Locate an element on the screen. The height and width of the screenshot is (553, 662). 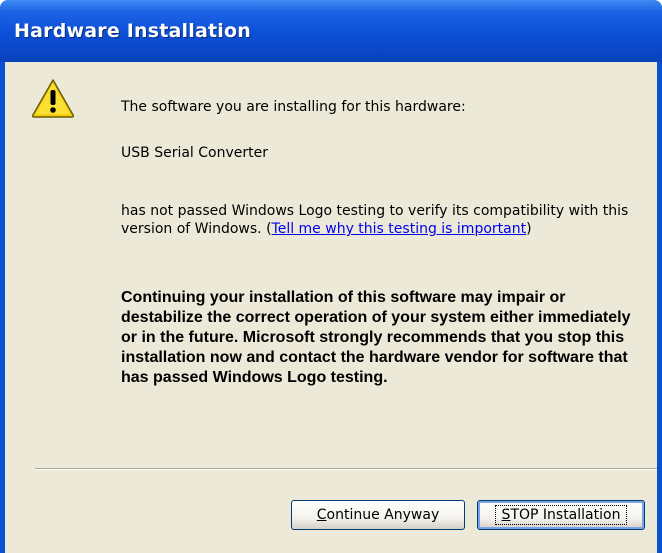
stop-installation-button: STOP Installation is located at coordinates (561, 515).